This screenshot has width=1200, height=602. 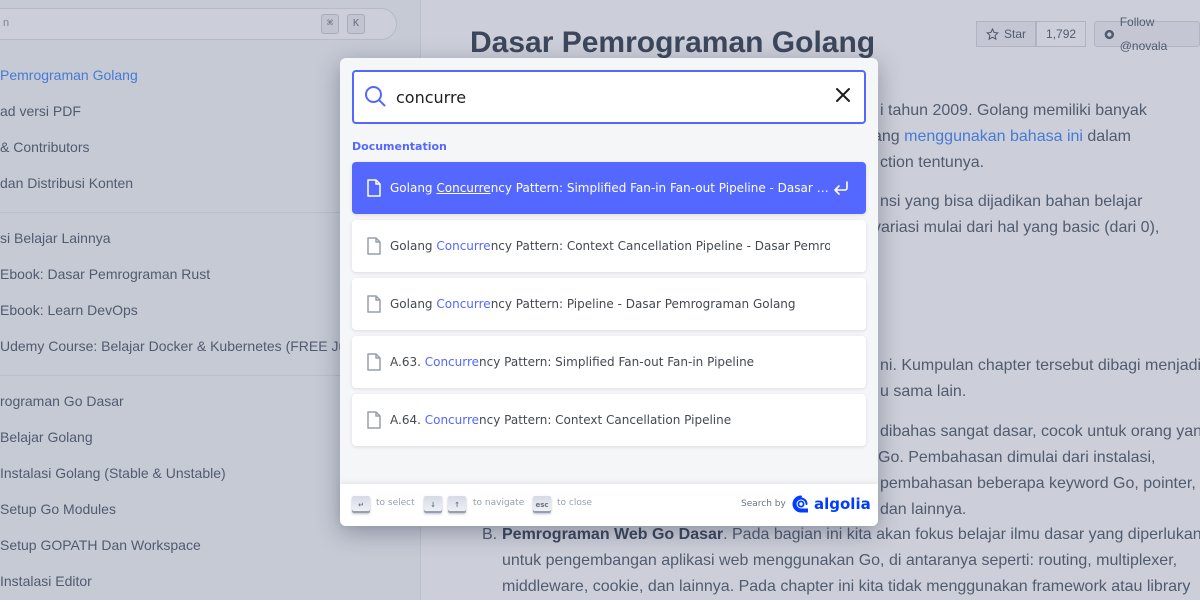 I want to click on search-form, so click(x=609, y=97).